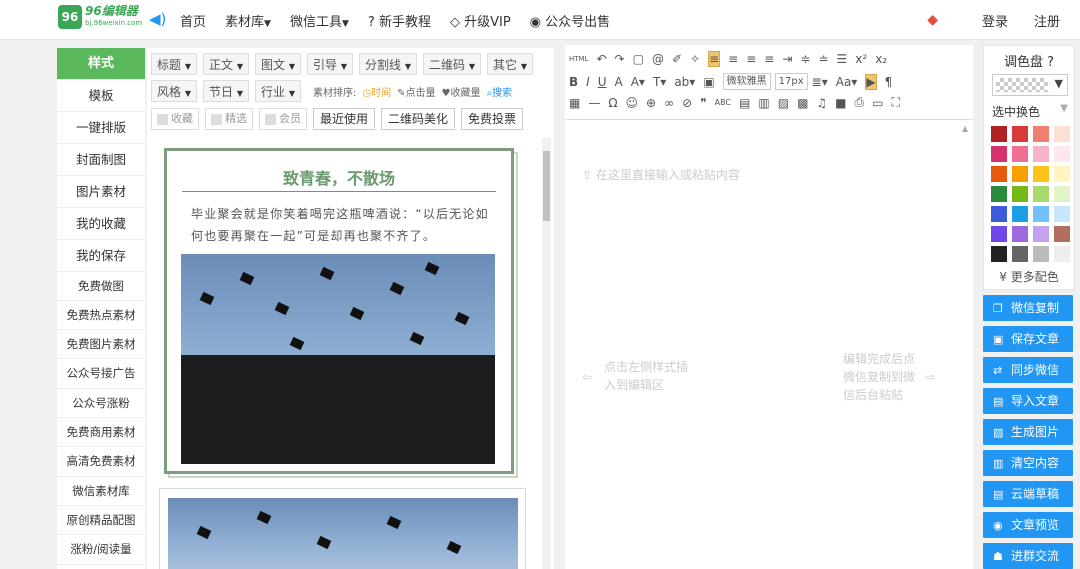 This screenshot has height=569, width=1080. I want to click on eraser-icon: ✐, so click(677, 59).